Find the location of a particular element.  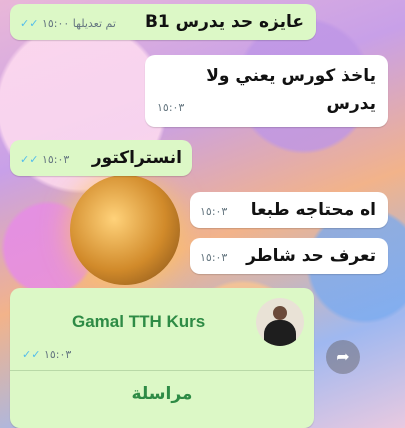

message-text: تعرف حد شاطر is located at coordinates (311, 256).